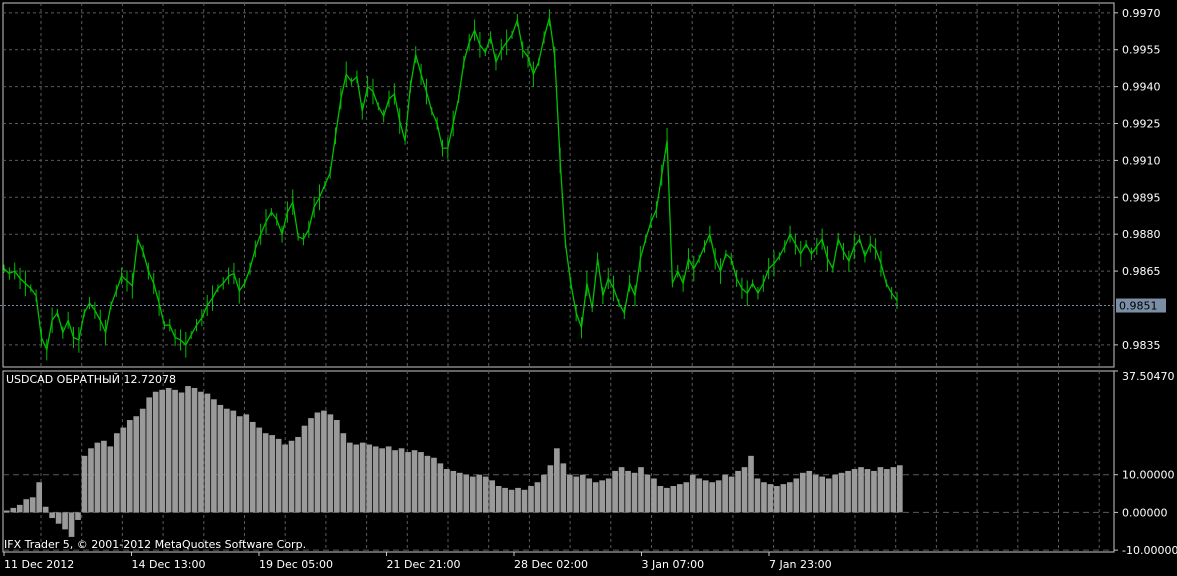 This screenshot has width=1177, height=576. I want to click on time-tick-label: 21 Dec 21:00, so click(424, 564).